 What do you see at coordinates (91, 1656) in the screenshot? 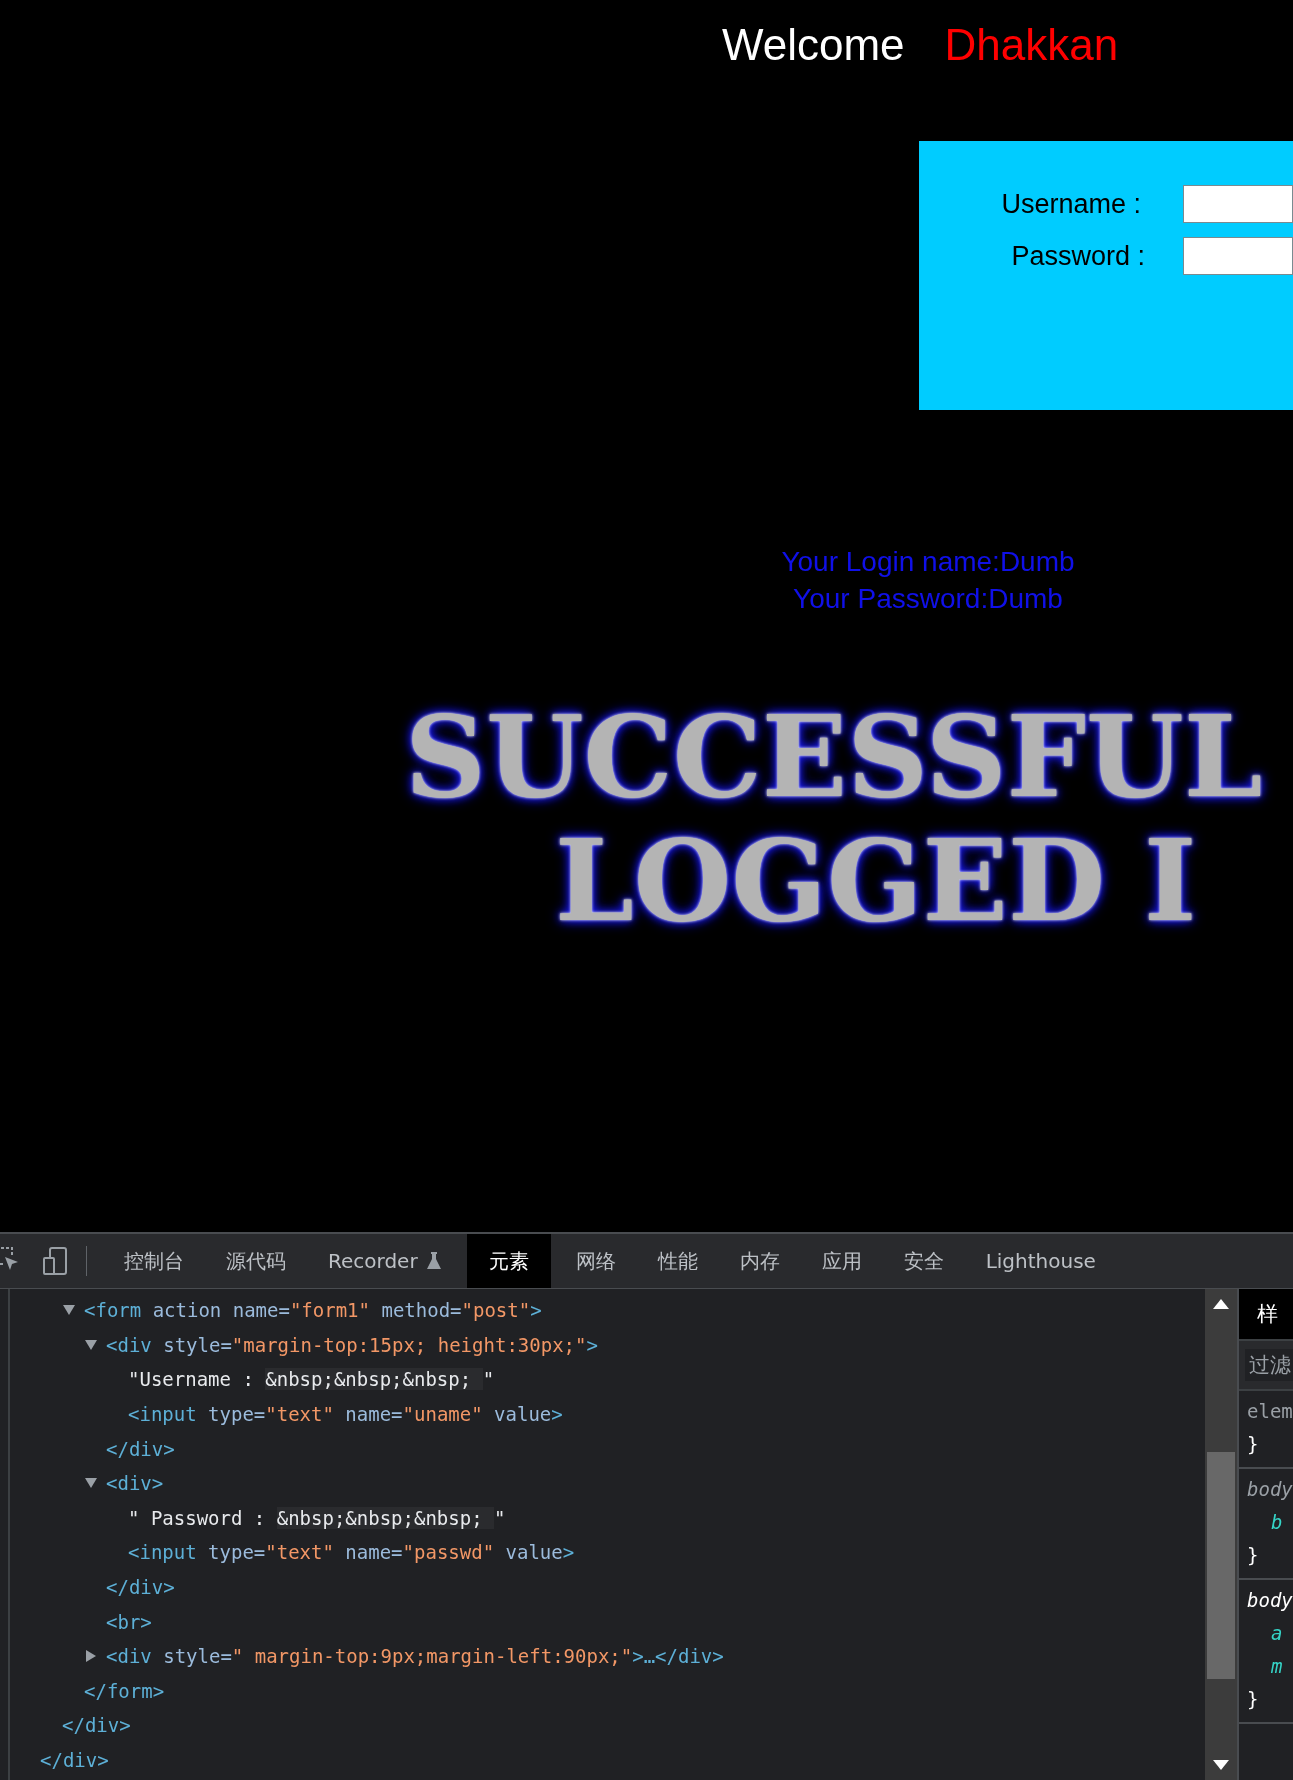
I see `collapsed-triangle-icon` at bounding box center [91, 1656].